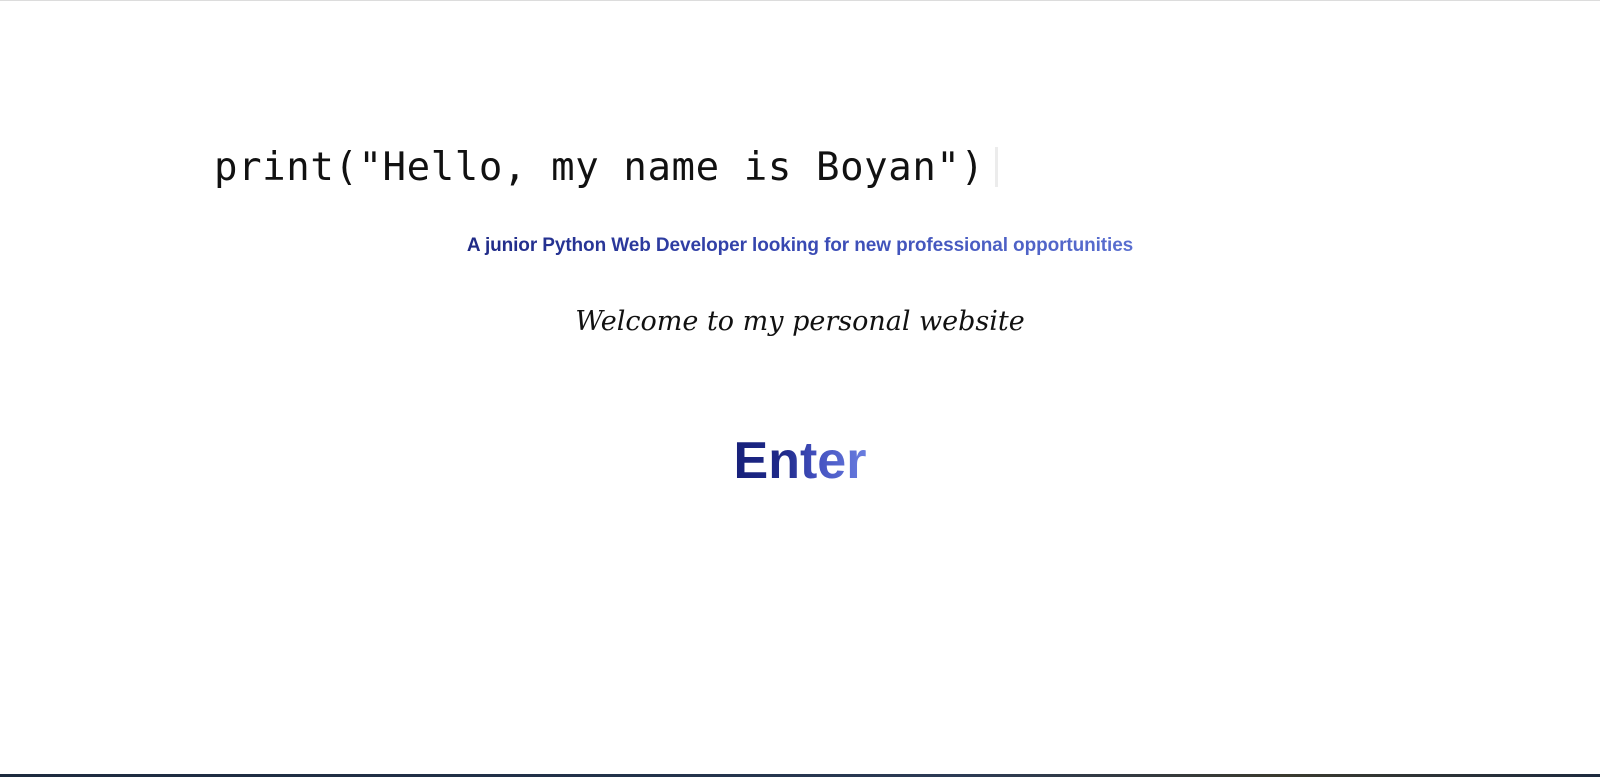 Image resolution: width=1600 pixels, height=777 pixels. I want to click on typewriter-heading: print("Hello, my name is Boyan"), so click(606, 167).